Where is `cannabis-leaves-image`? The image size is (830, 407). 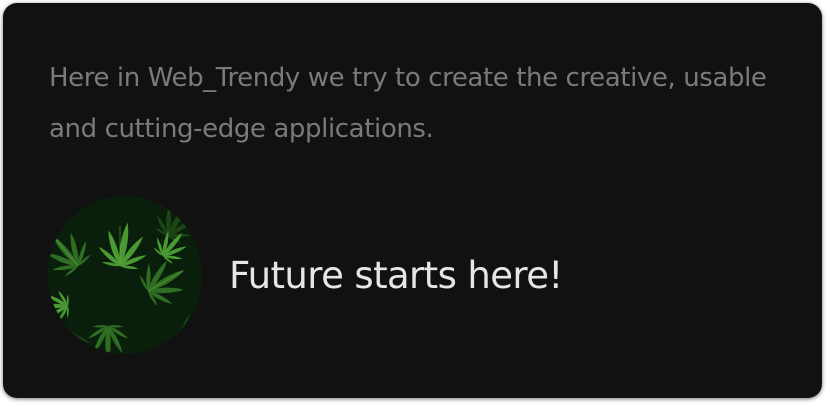
cannabis-leaves-image is located at coordinates (125, 275).